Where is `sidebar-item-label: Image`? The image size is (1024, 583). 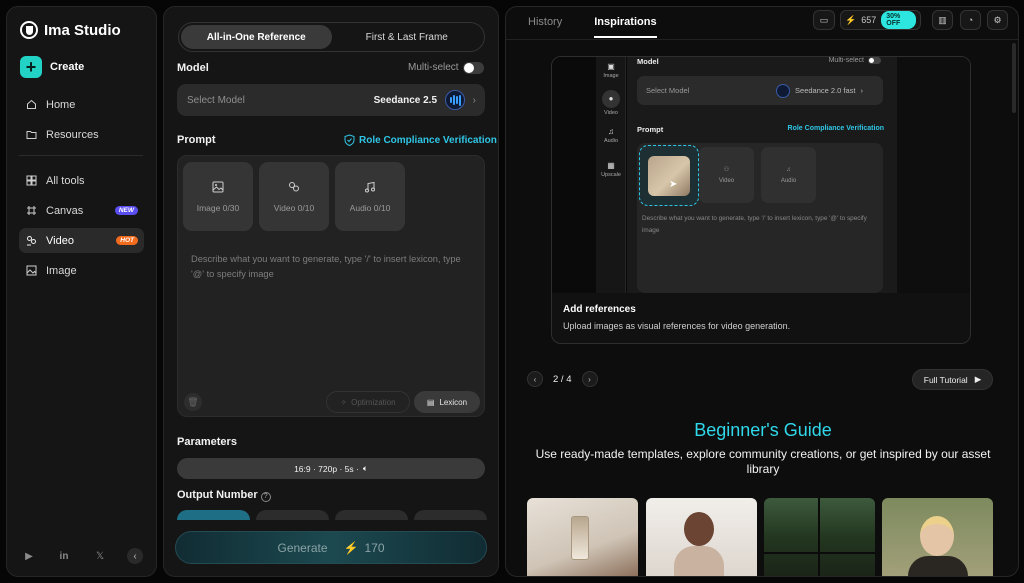 sidebar-item-label: Image is located at coordinates (61, 270).